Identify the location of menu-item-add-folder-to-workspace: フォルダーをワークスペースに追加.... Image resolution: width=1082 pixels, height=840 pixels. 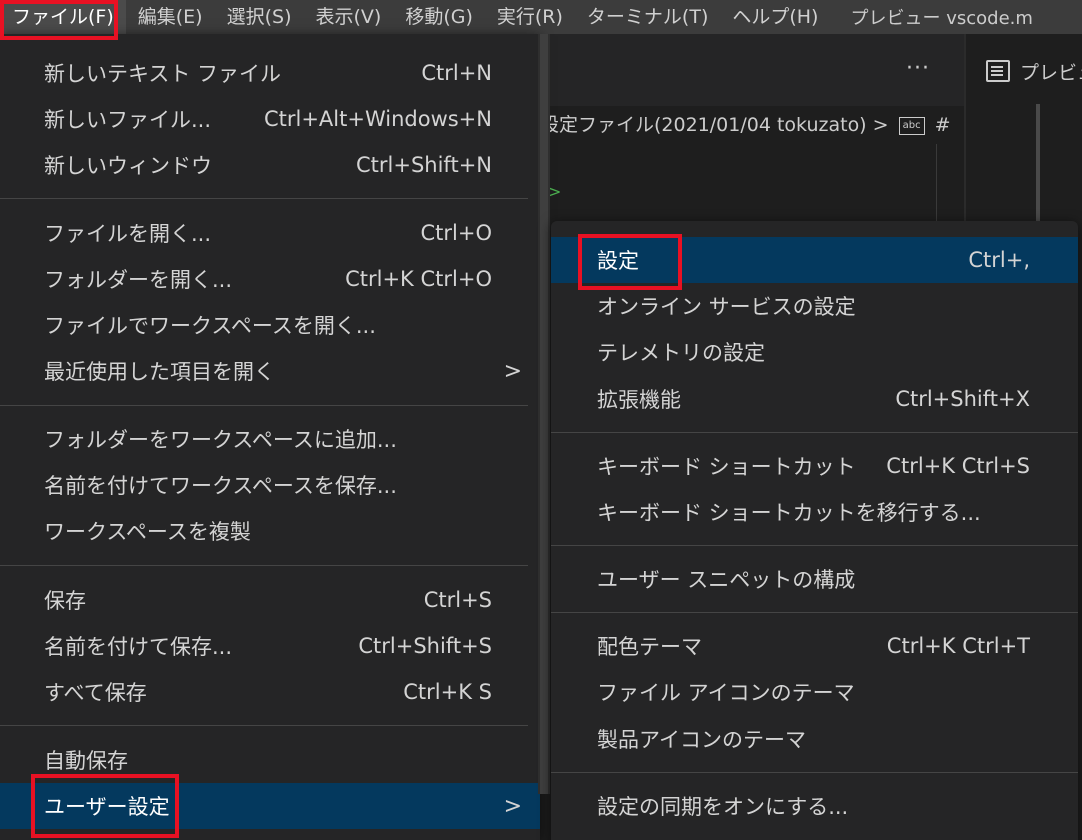
(264, 439).